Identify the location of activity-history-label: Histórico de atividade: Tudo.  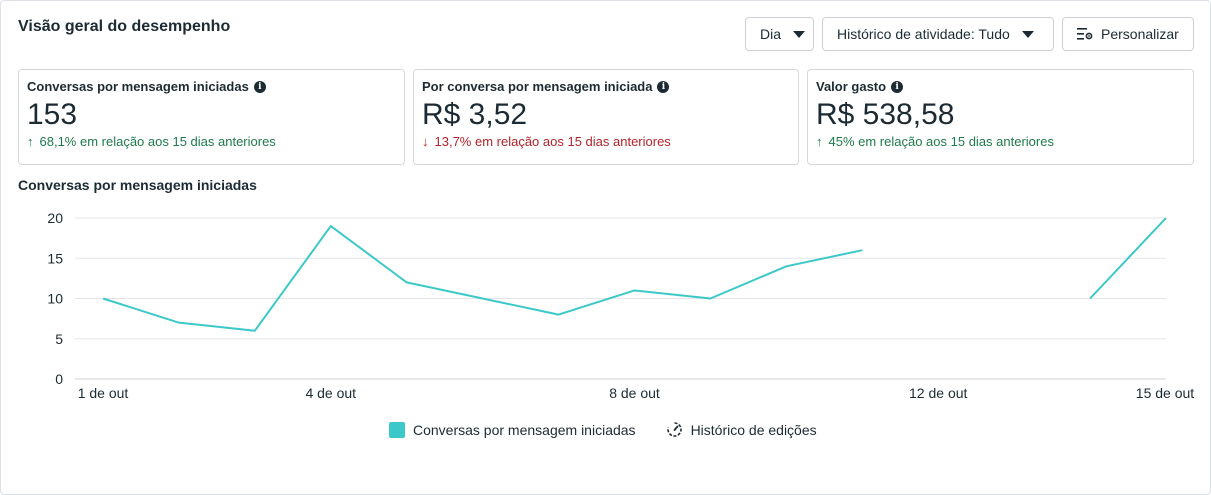
(923, 34).